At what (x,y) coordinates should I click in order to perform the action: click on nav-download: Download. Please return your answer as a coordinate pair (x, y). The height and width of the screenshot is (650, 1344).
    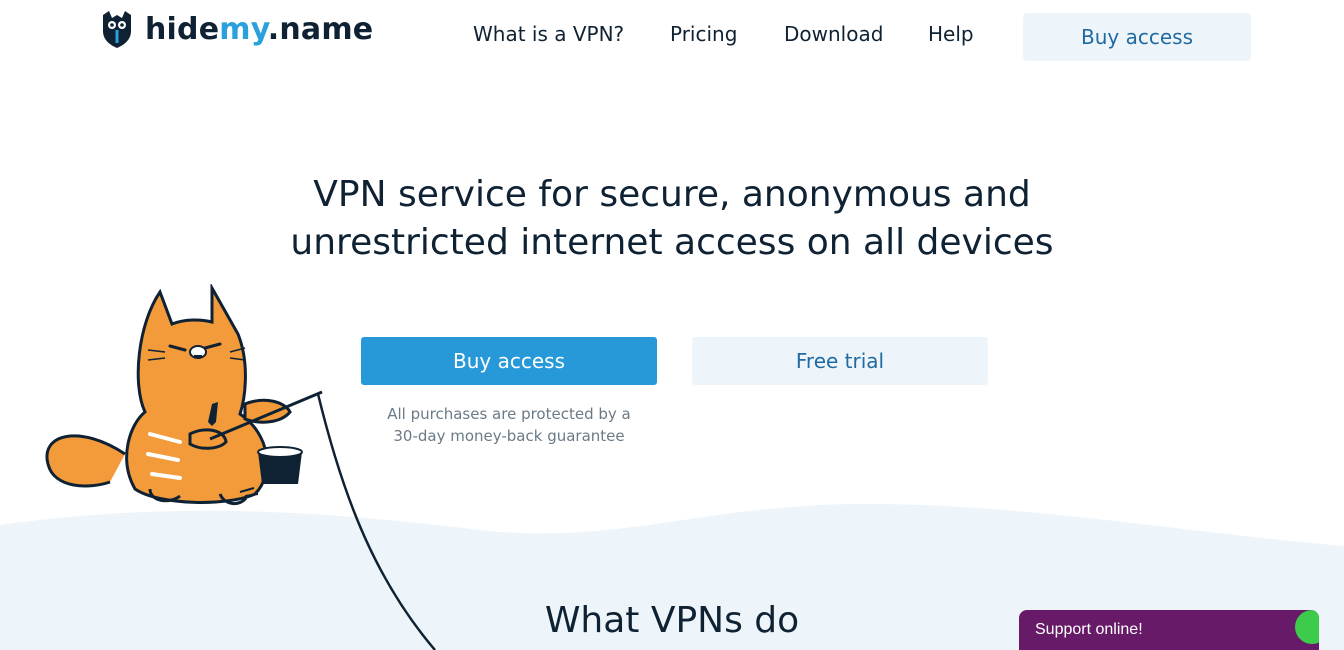
    Looking at the image, I should click on (833, 34).